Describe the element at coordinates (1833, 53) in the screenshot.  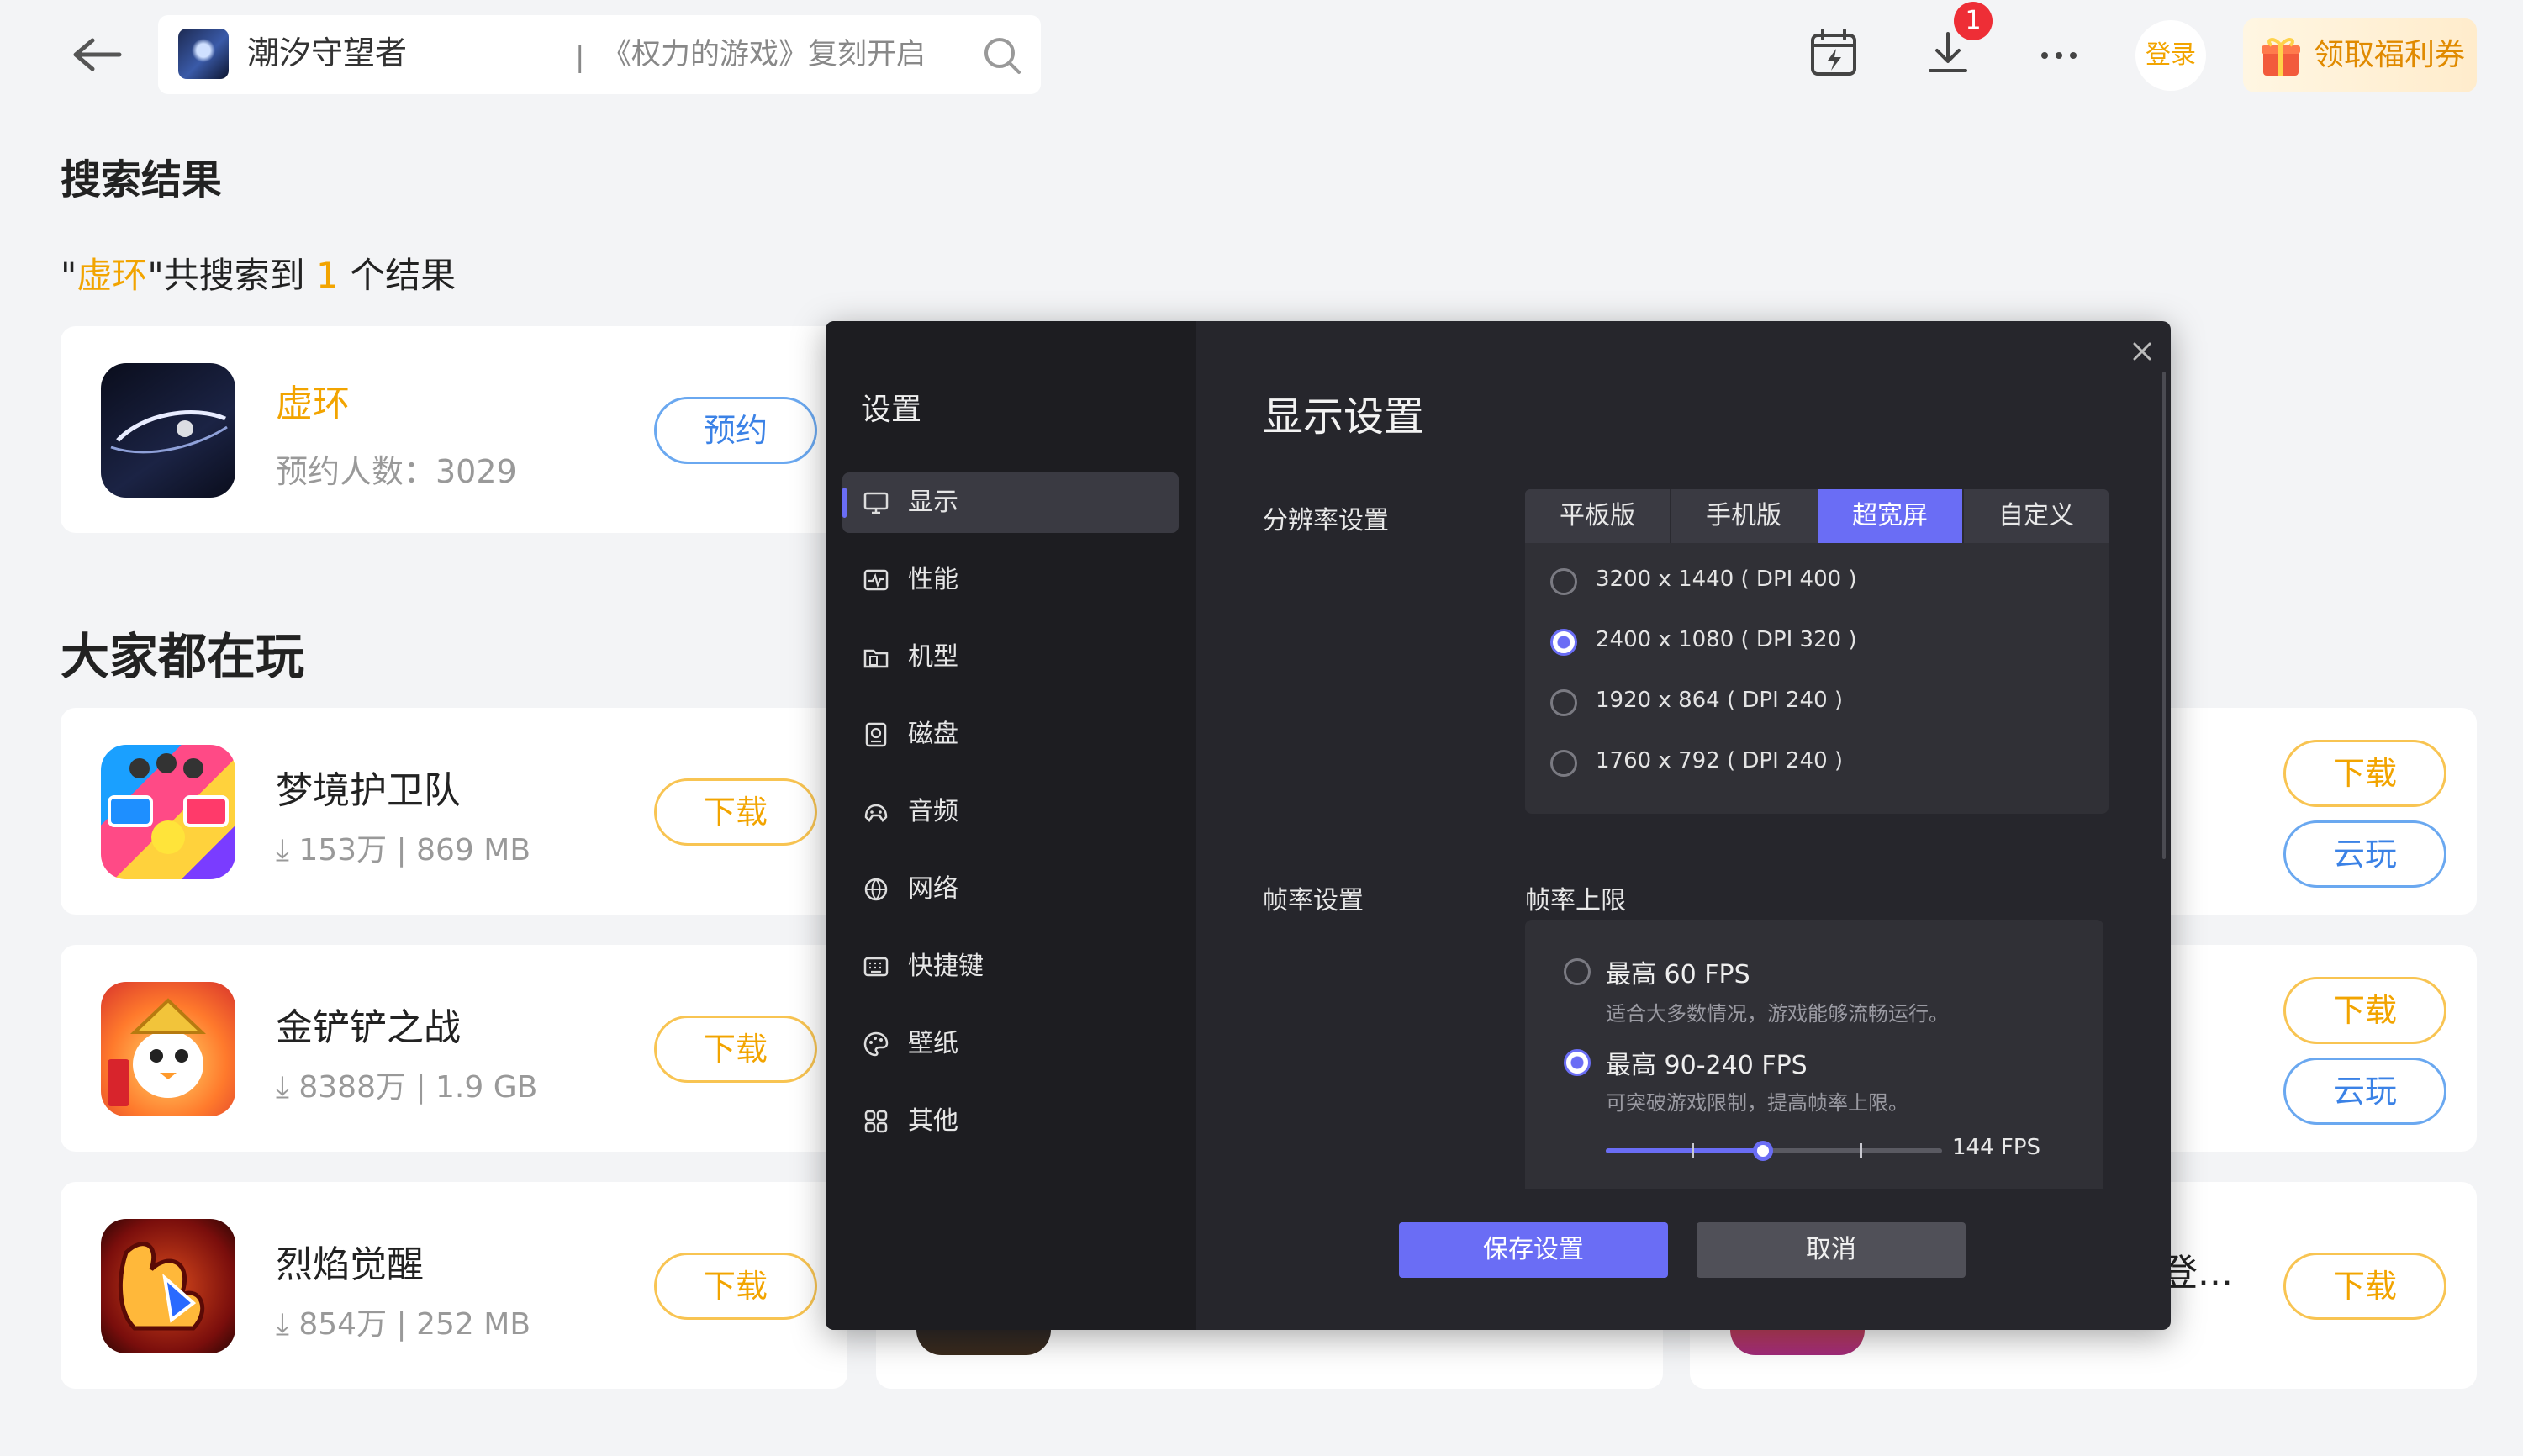
I see `calendar-flash-icon` at that location.